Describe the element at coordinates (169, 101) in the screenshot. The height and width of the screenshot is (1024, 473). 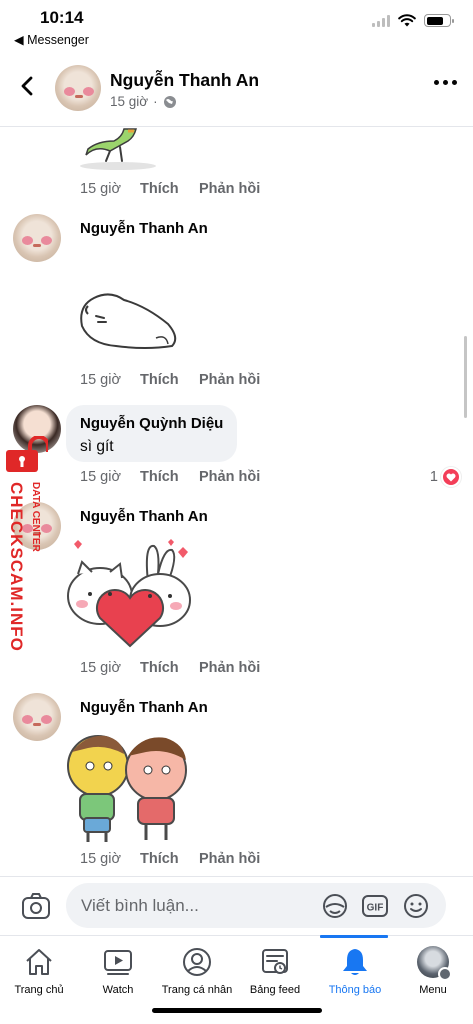
I see `globe-icon` at that location.